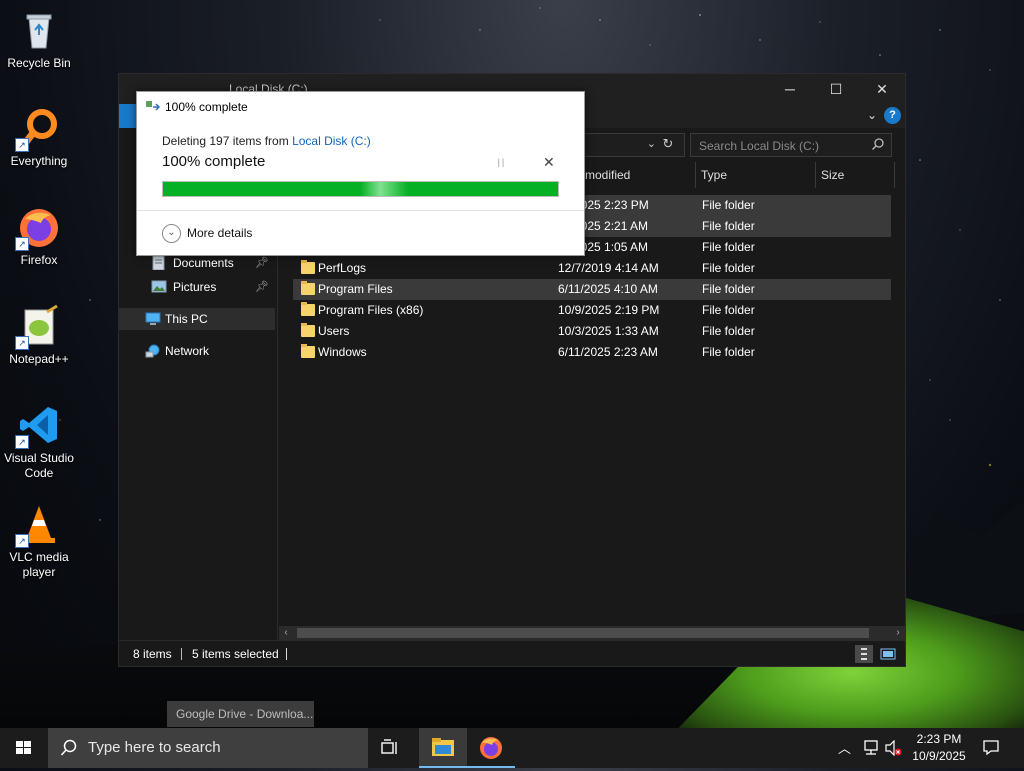 The width and height of the screenshot is (1024, 771). I want to click on file-name: Windows, so click(342, 352).